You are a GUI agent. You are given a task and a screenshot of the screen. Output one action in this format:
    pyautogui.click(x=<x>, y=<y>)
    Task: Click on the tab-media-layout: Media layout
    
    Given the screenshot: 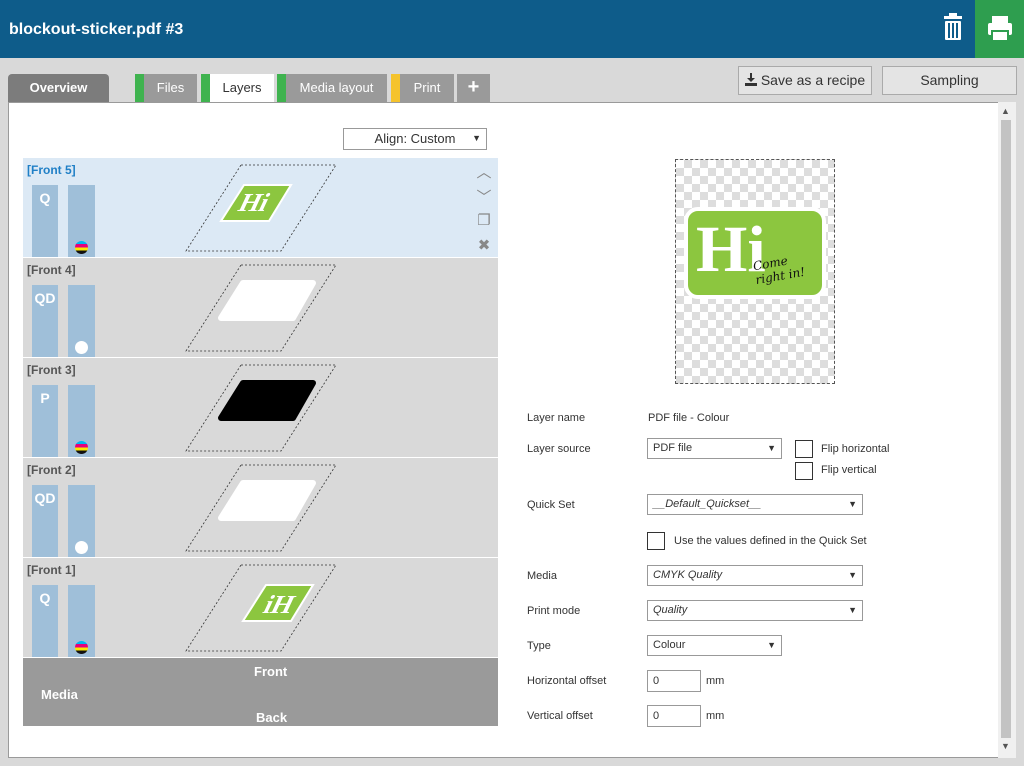 What is the action you would take?
    pyautogui.click(x=332, y=88)
    